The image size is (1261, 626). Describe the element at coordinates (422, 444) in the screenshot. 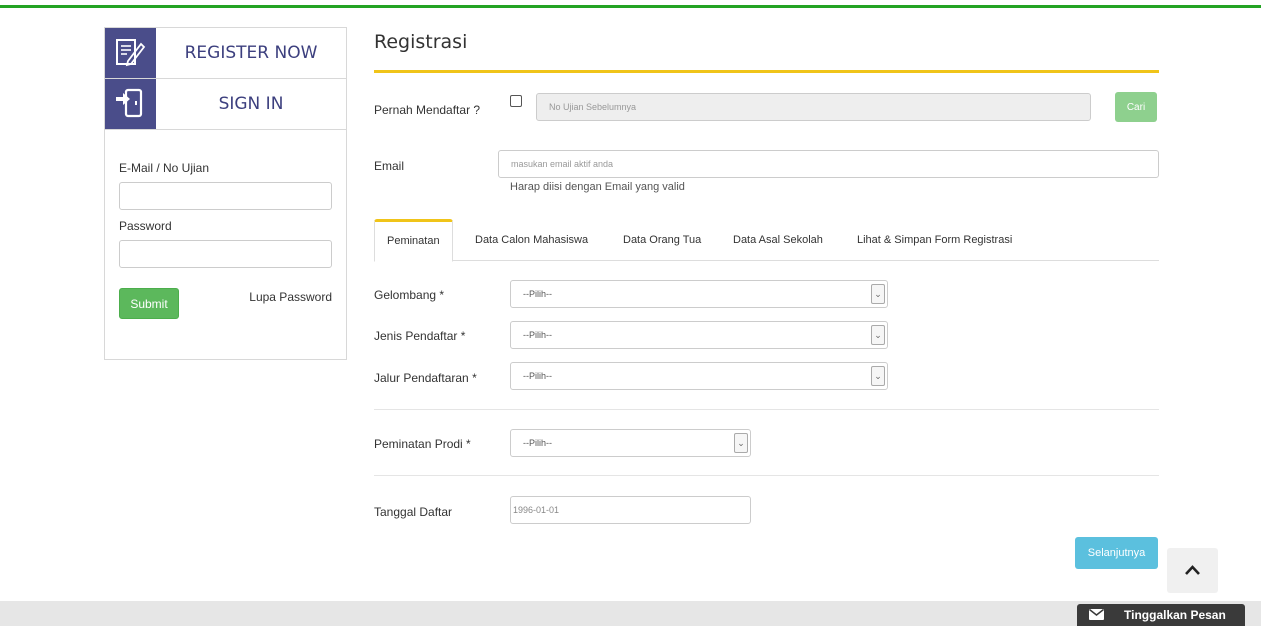

I see `peminatan-prodi-label: Peminatan Prodi *` at that location.